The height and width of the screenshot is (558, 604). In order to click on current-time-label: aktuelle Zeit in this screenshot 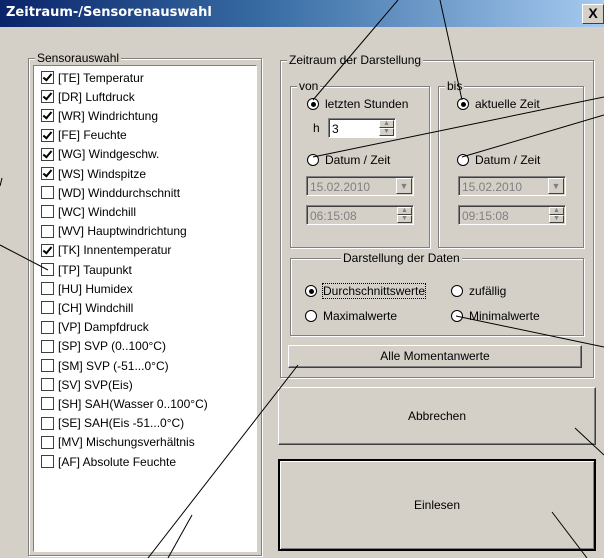, I will do `click(507, 104)`.